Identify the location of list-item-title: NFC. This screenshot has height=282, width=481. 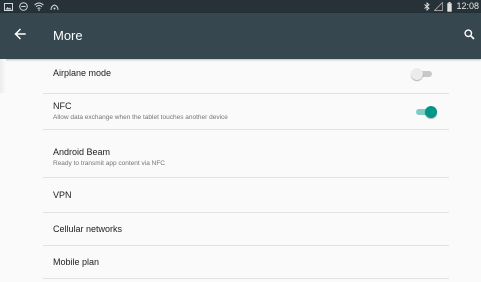
(62, 106).